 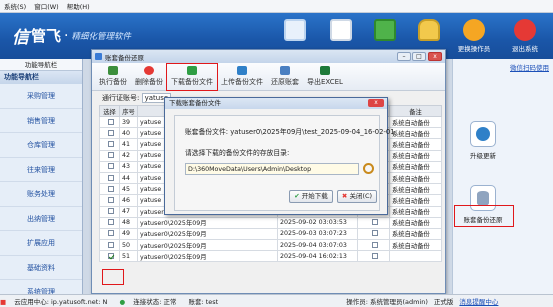 What do you see at coordinates (41, 121) in the screenshot?
I see `sidebar-item-sales: 销售管理` at bounding box center [41, 121].